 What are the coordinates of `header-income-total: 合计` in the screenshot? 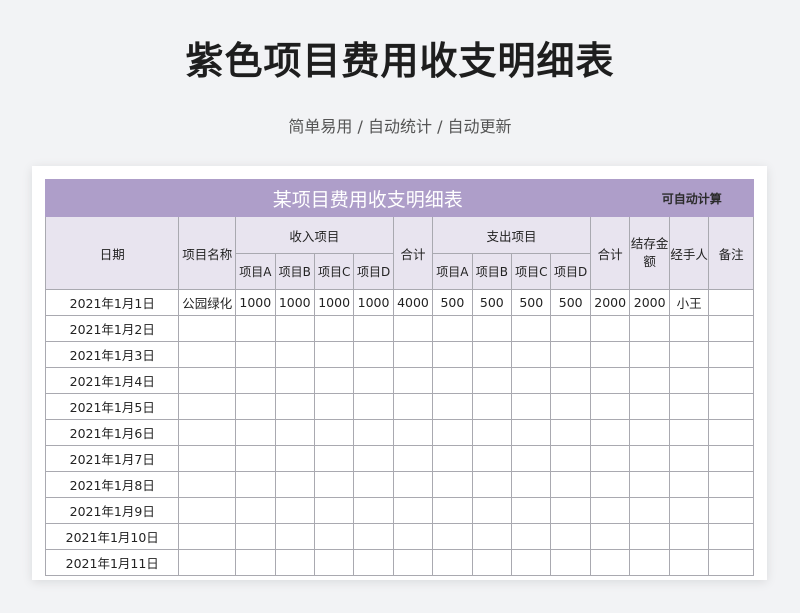 It's located at (413, 253).